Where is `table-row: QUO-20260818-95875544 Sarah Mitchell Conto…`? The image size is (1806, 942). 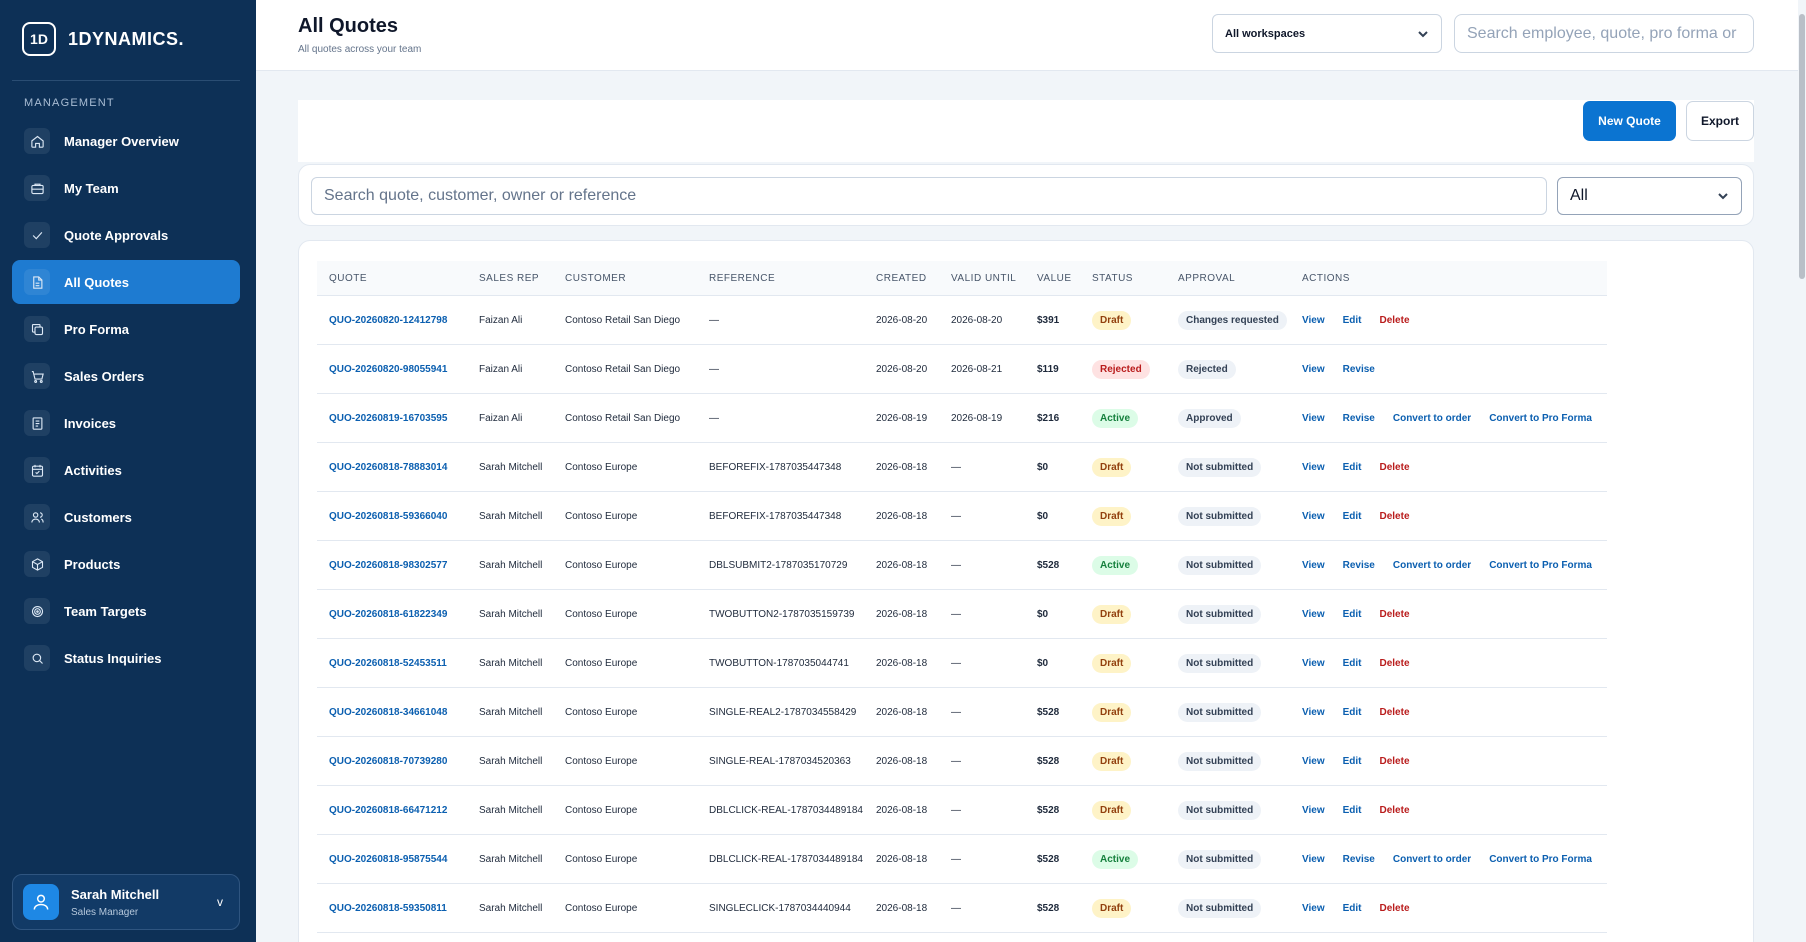
table-row: QUO-20260818-95875544 Sarah Mitchell Conto… is located at coordinates (962, 859).